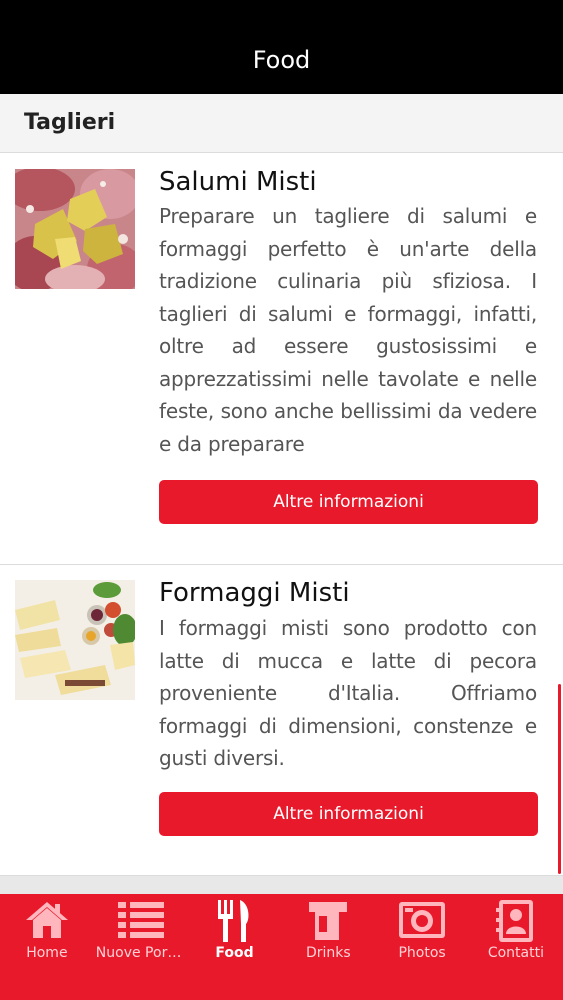 This screenshot has width=563, height=1000. What do you see at coordinates (47, 953) in the screenshot?
I see `tab-label: Home` at bounding box center [47, 953].